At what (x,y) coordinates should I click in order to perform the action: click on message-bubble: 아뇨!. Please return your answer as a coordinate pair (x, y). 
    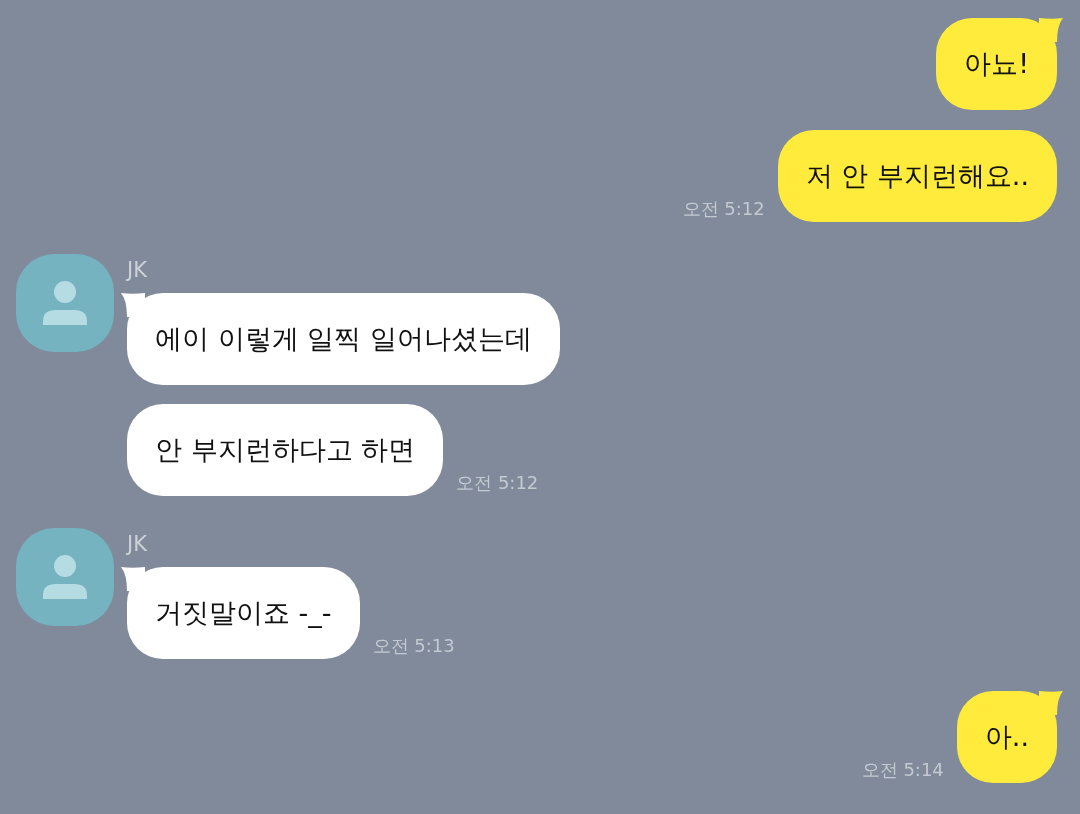
    Looking at the image, I should click on (996, 64).